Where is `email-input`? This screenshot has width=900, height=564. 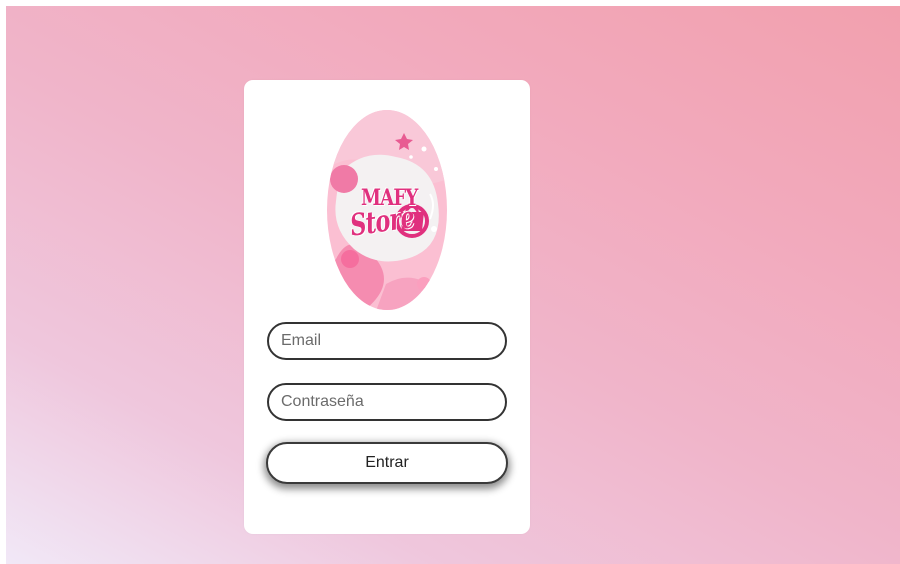 email-input is located at coordinates (387, 341).